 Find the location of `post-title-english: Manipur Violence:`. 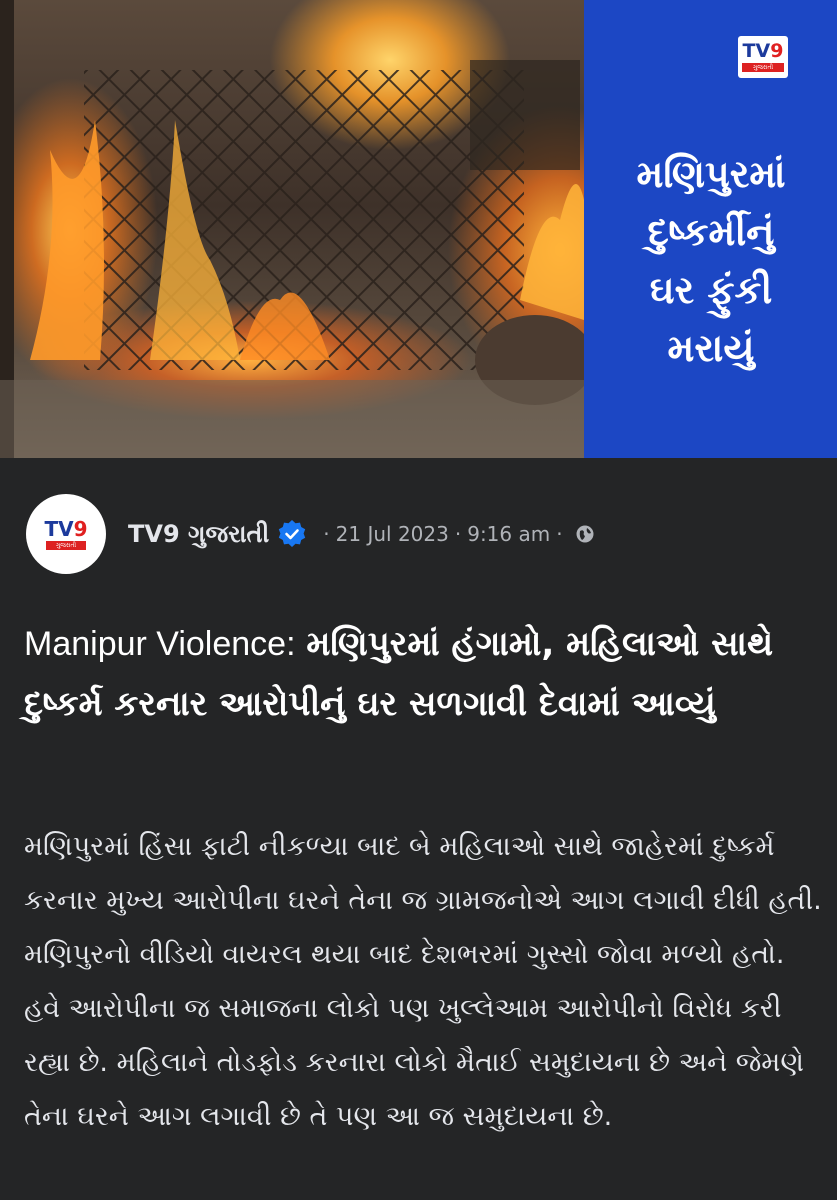

post-title-english: Manipur Violence: is located at coordinates (160, 644).